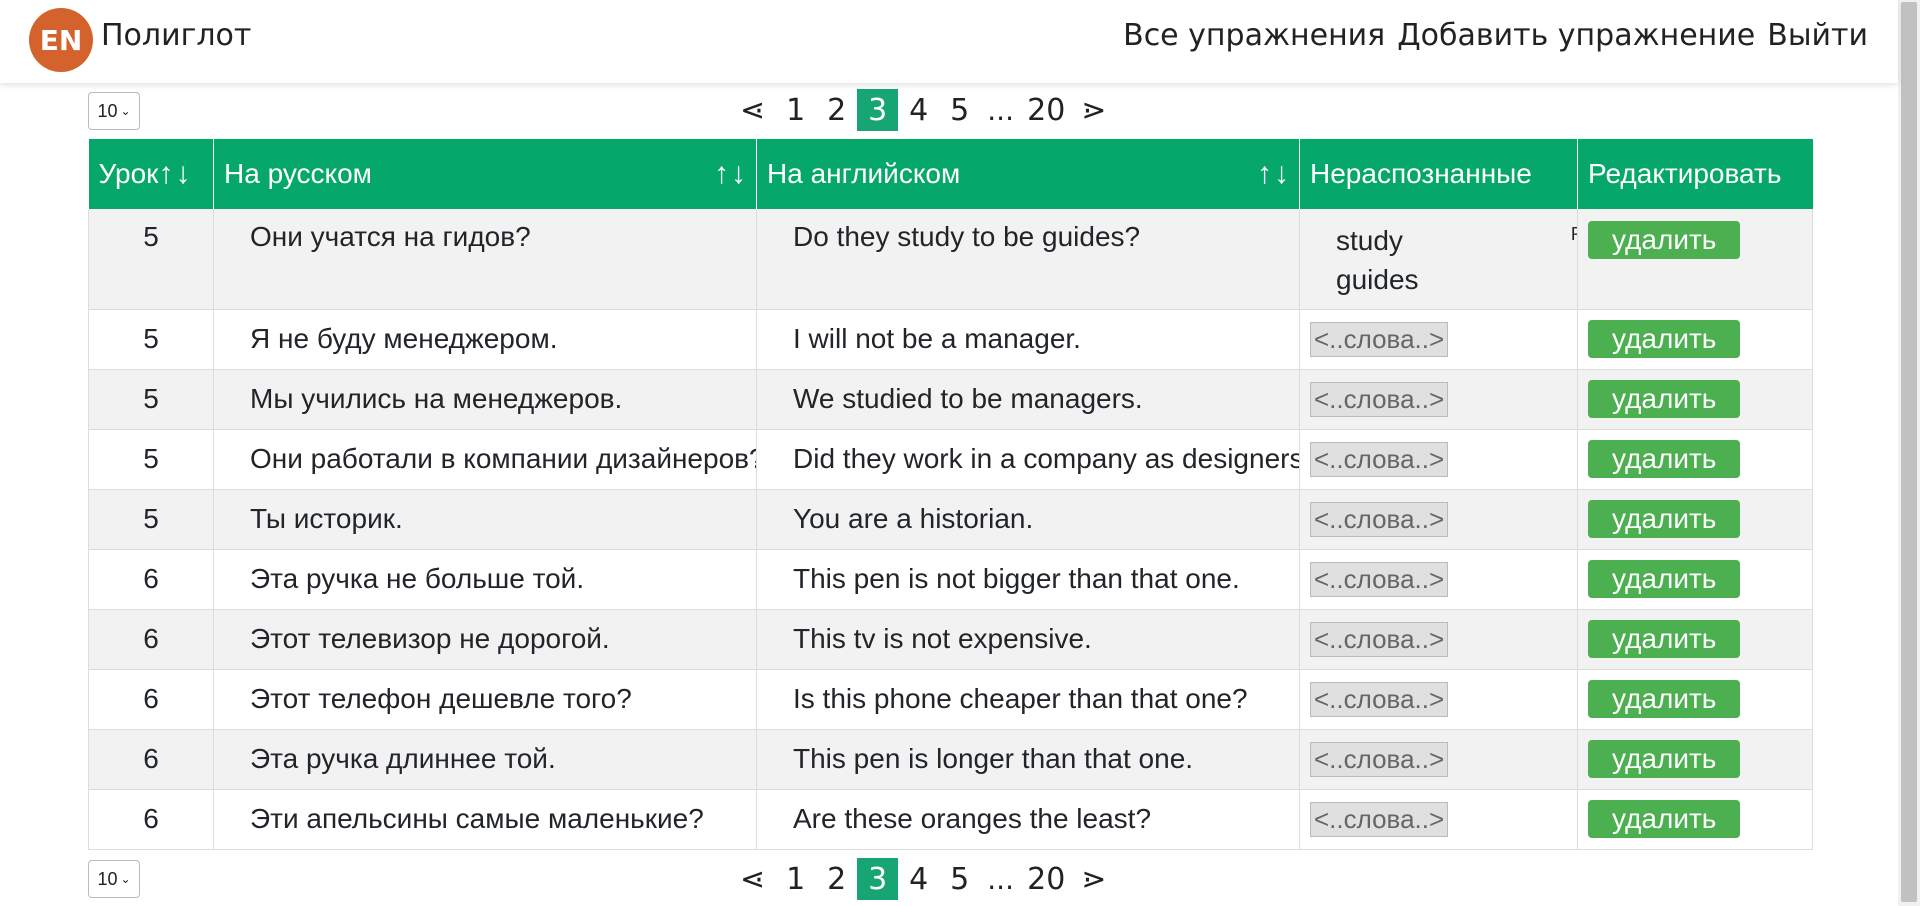 Image resolution: width=1920 pixels, height=906 pixels. What do you see at coordinates (1028, 459) in the screenshot?
I see `cell-english: Did they work in a company as designers?` at bounding box center [1028, 459].